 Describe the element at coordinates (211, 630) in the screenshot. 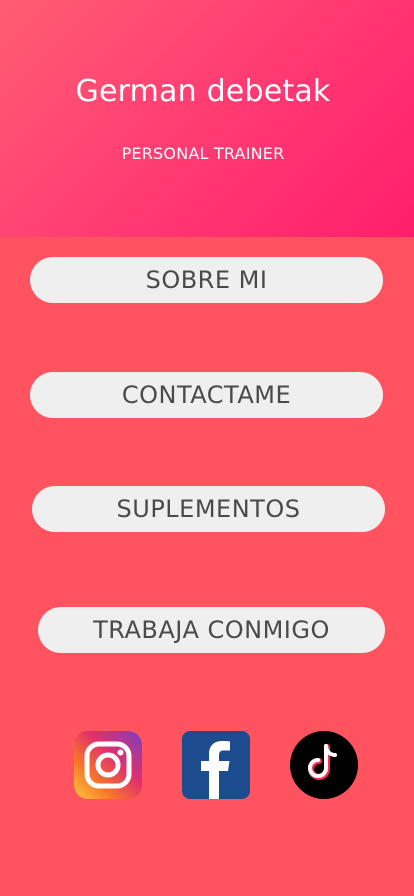

I see `trabaja-conmigo-button: TRABAJA CONMIGO` at that location.